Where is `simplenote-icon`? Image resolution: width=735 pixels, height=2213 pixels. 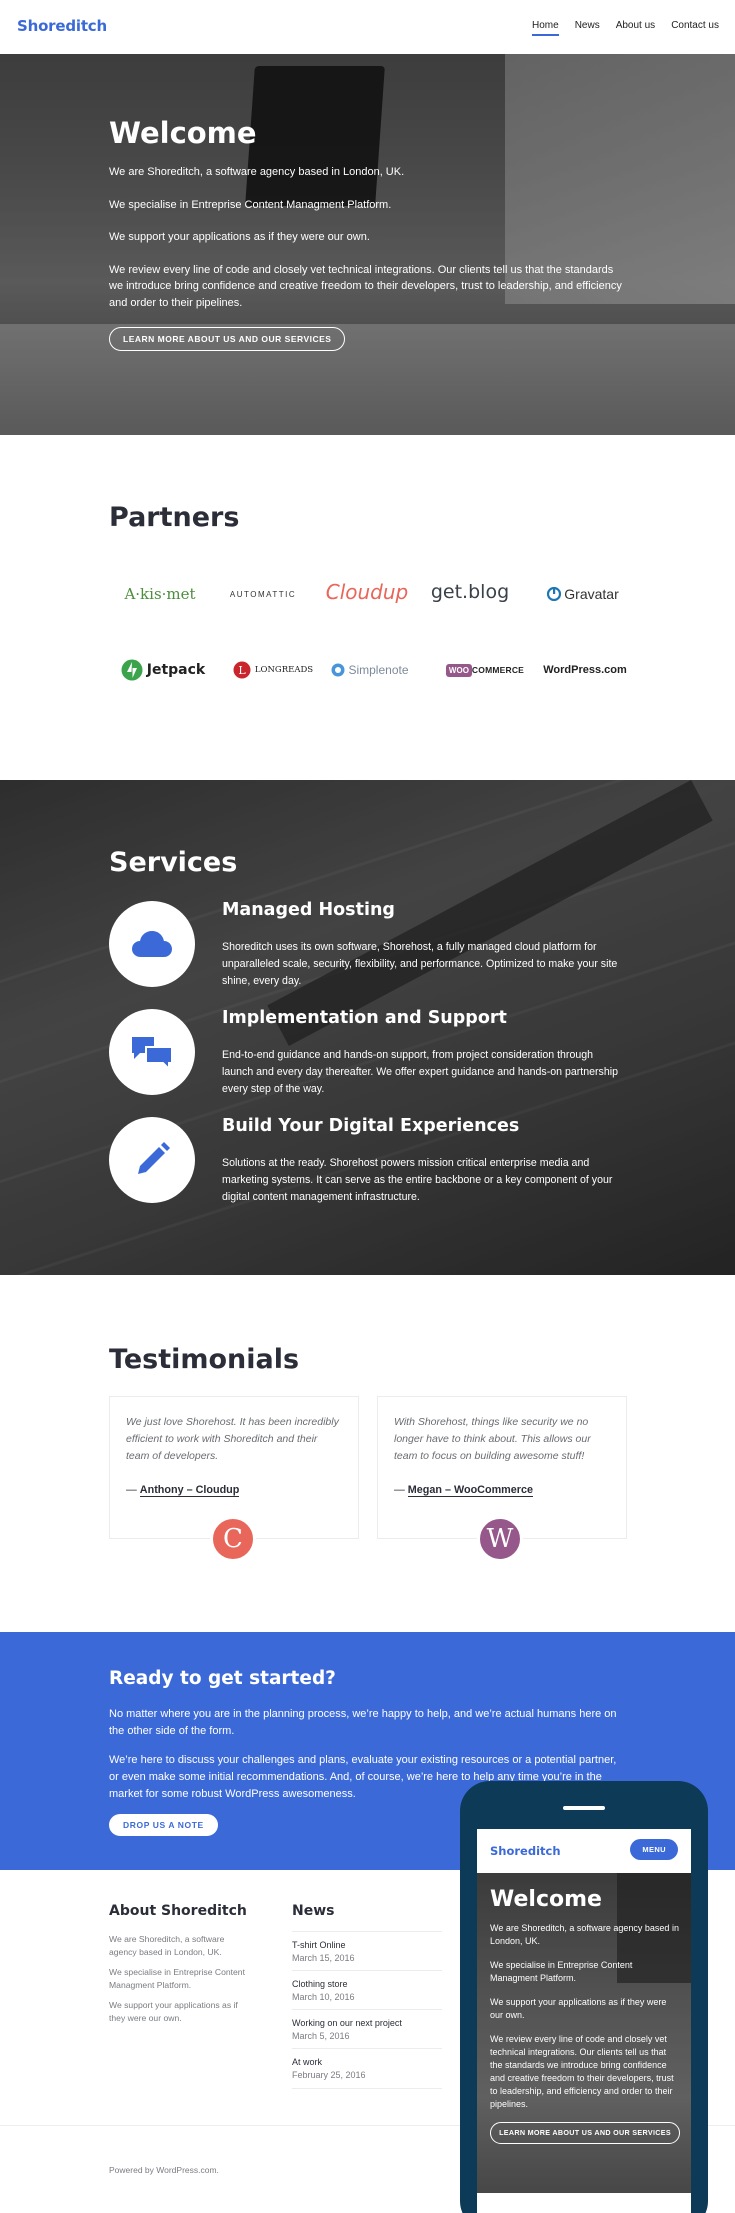 simplenote-icon is located at coordinates (338, 670).